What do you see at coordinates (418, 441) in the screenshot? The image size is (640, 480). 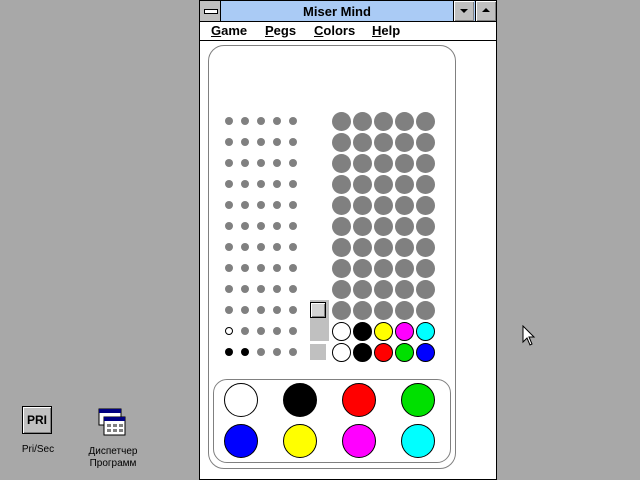 I see `palette-peg-cyan` at bounding box center [418, 441].